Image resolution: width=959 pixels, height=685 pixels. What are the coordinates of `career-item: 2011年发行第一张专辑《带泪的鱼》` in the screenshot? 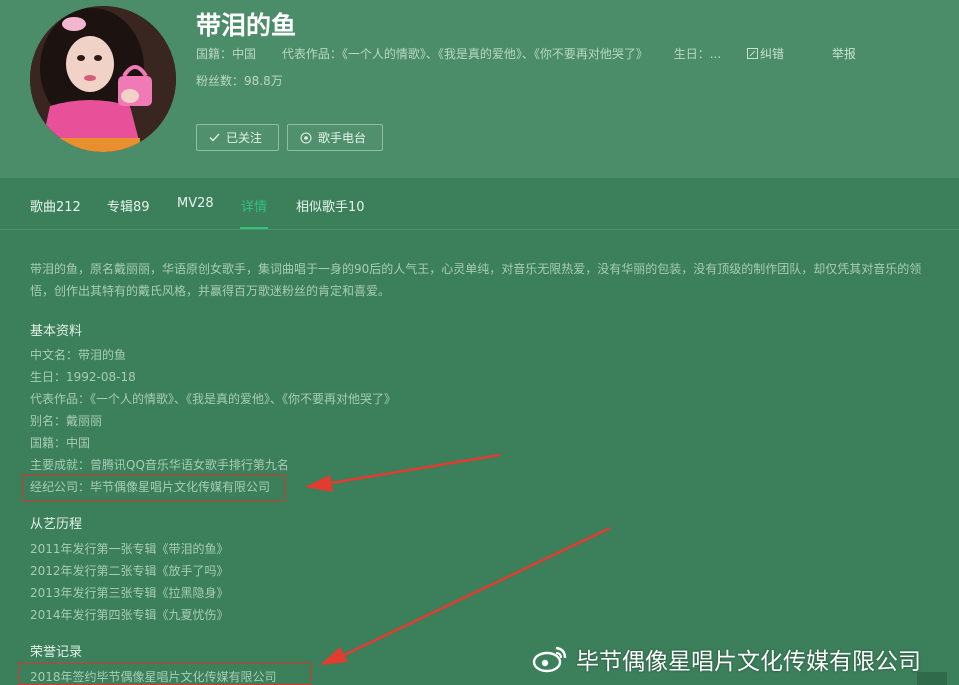 It's located at (129, 549).